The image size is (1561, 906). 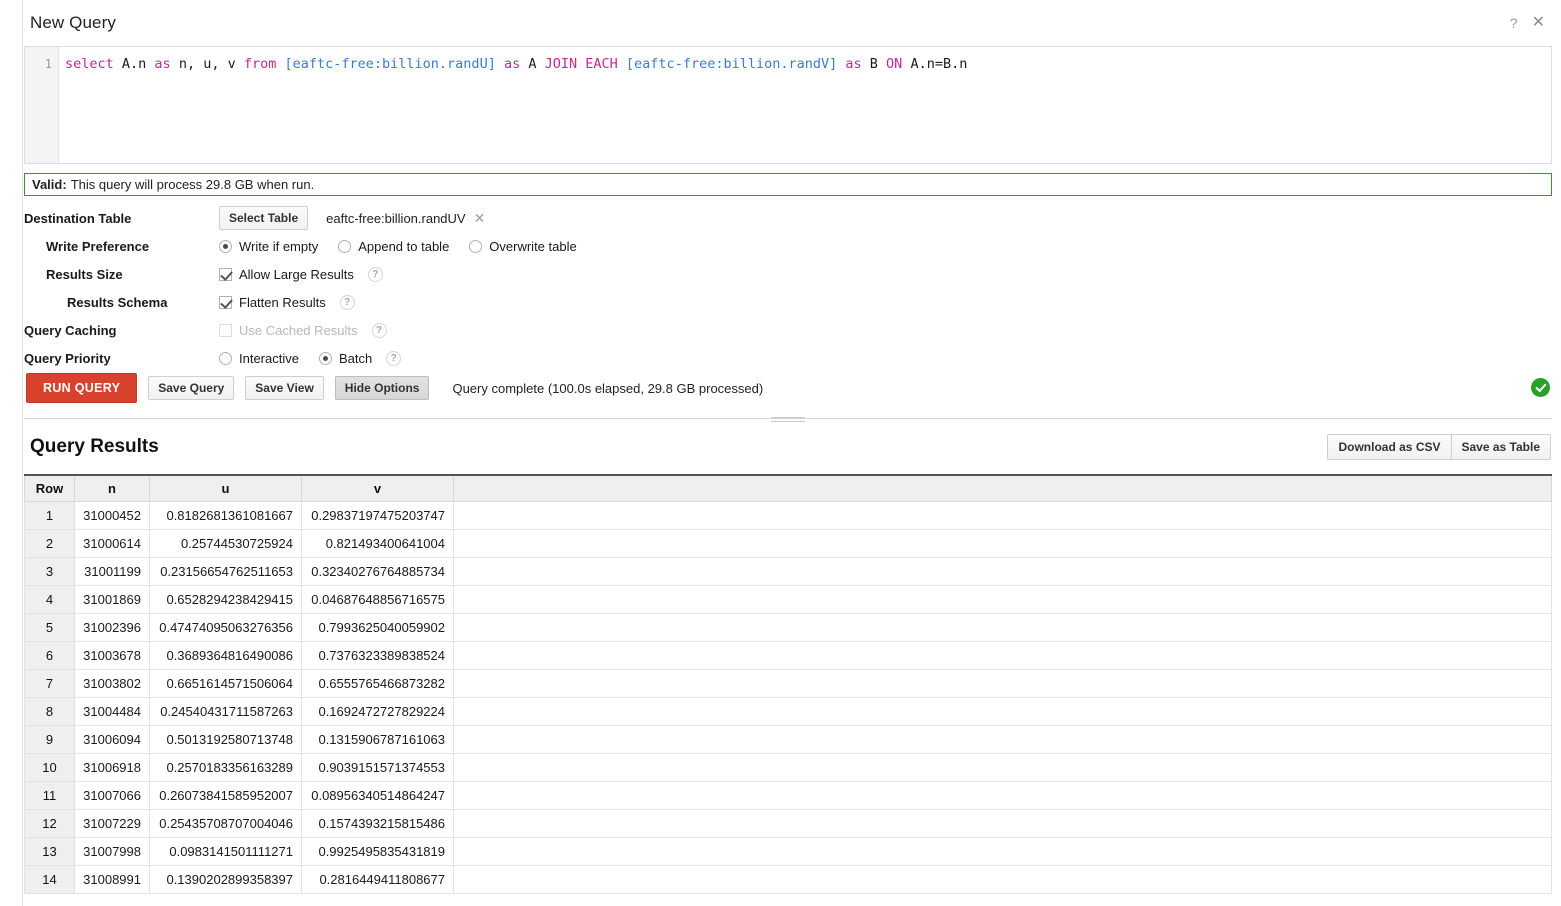 What do you see at coordinates (112, 683) in the screenshot?
I see `cell-n: 31003802` at bounding box center [112, 683].